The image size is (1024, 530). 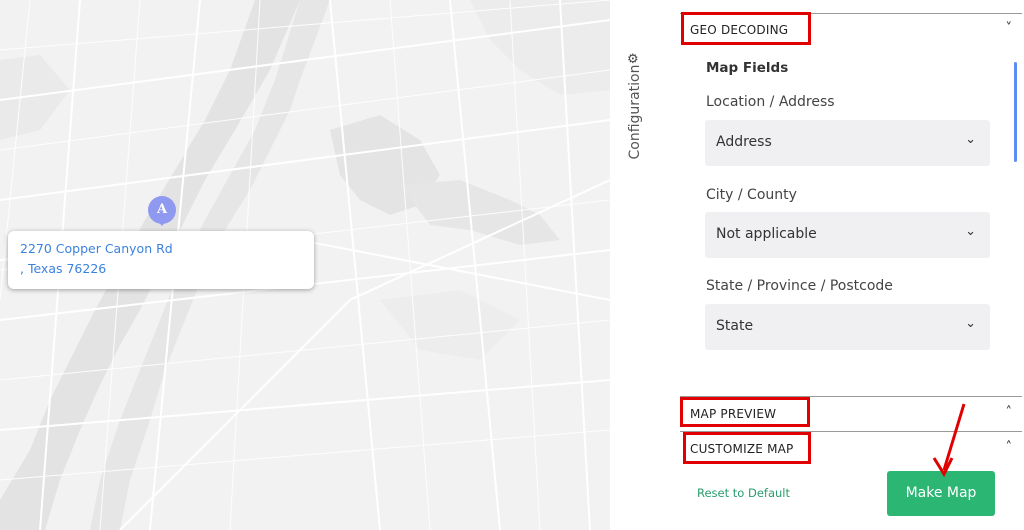 What do you see at coordinates (63, 268) in the screenshot?
I see `popup-address-line2: , Texas 76226` at bounding box center [63, 268].